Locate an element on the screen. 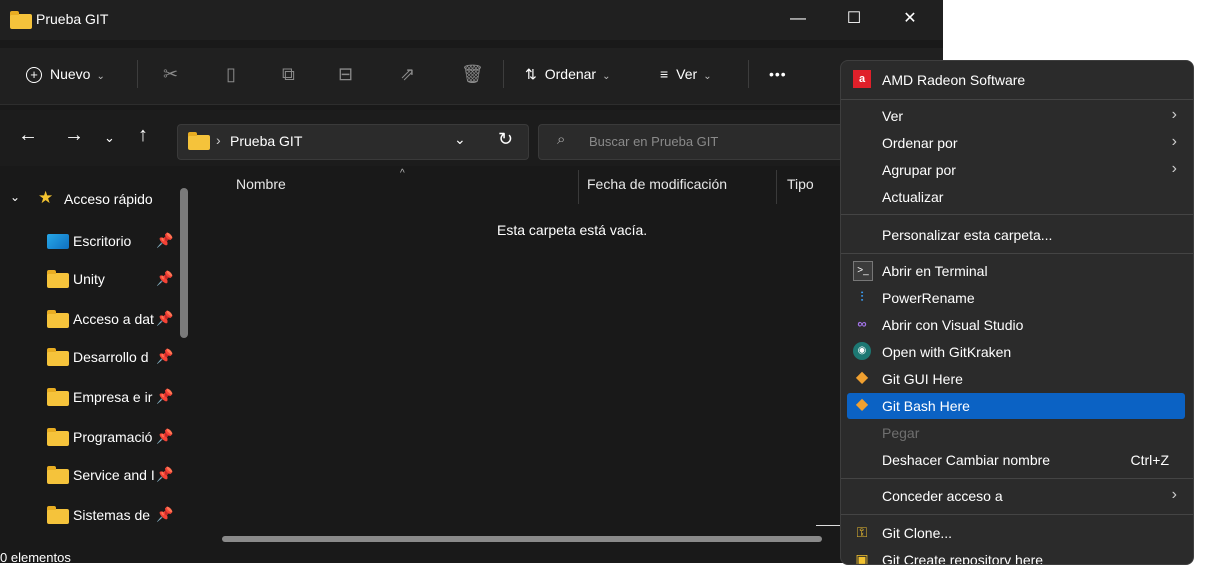 Image resolution: width=1208 pixels, height=565 pixels. menu-item-refresh: Actualizar is located at coordinates (1016, 197).